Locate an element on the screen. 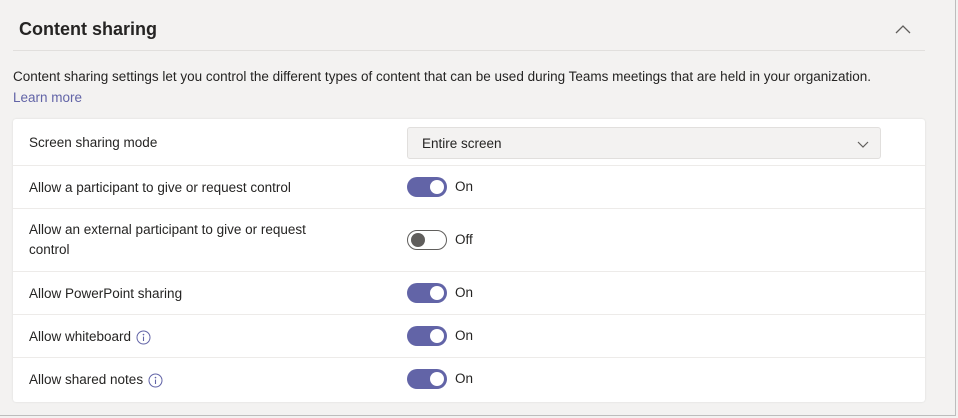 The image size is (958, 418). external-control-toggle is located at coordinates (427, 240).